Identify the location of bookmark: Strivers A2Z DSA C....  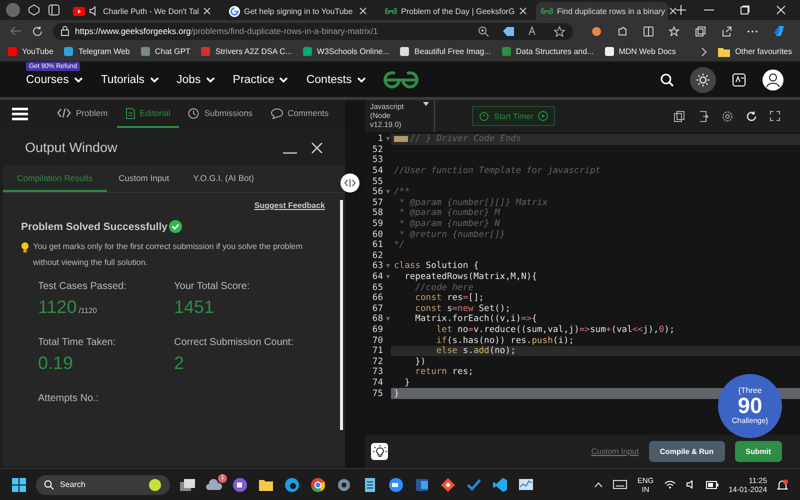
(246, 51).